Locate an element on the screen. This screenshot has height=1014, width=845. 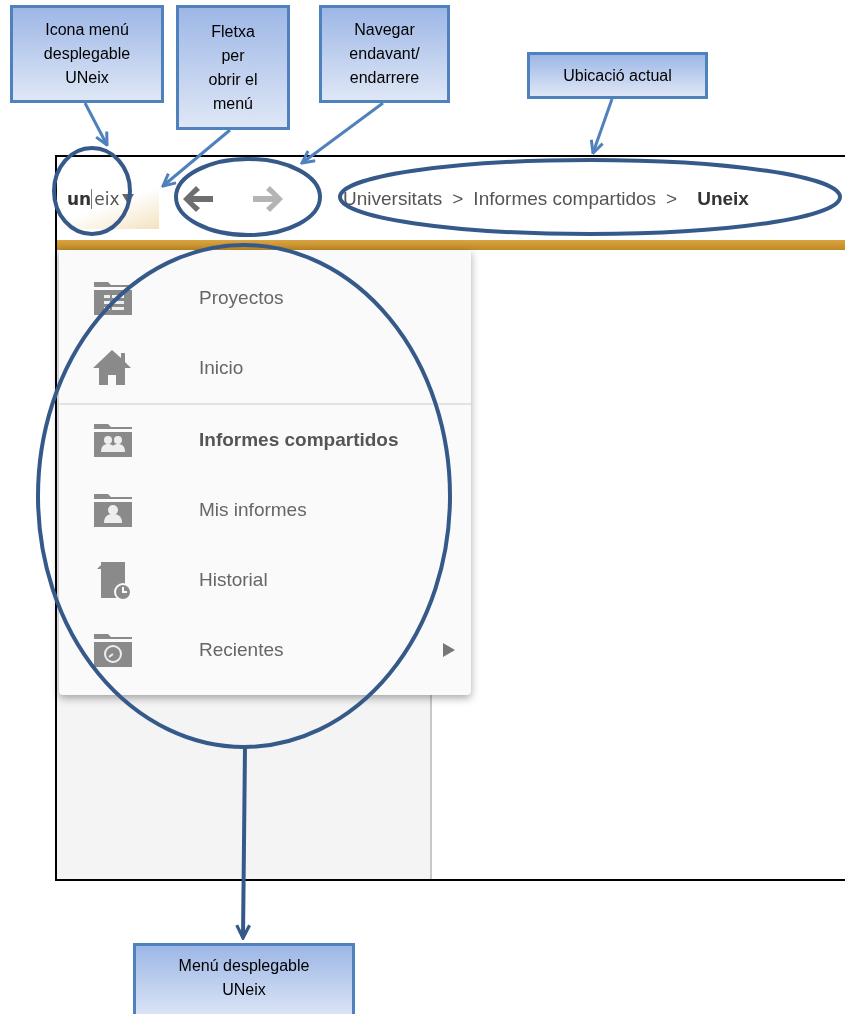
back-arrow-icon is located at coordinates (198, 198).